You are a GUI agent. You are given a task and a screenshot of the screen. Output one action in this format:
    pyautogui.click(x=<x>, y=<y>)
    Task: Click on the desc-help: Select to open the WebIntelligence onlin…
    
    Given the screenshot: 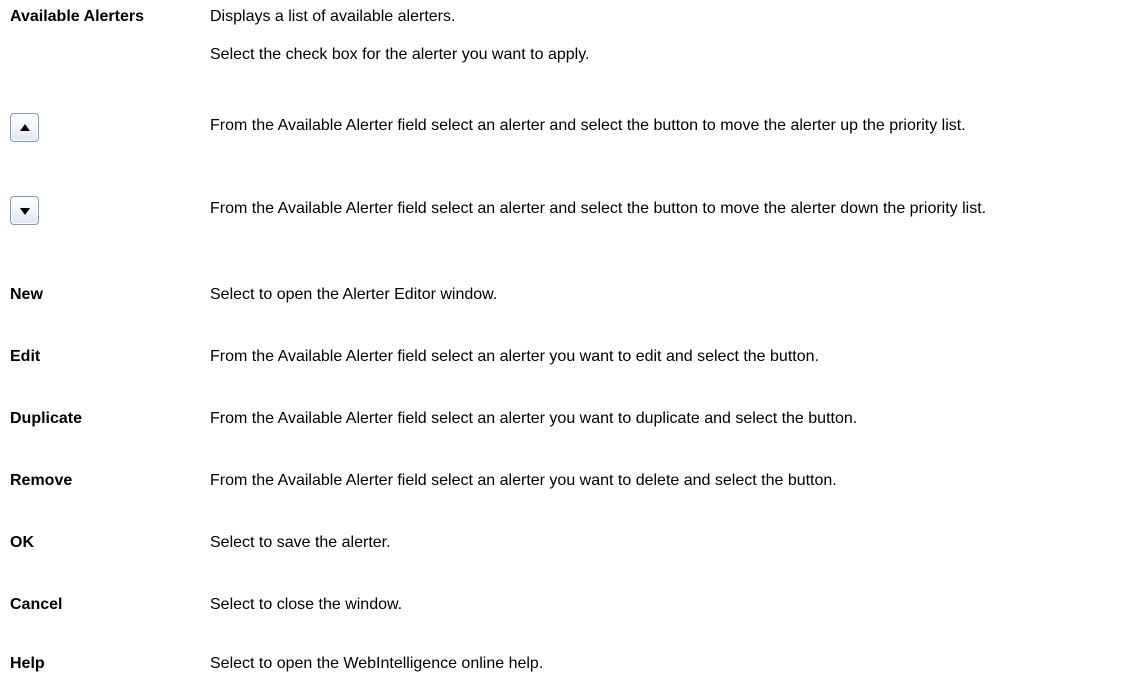 What is the action you would take?
    pyautogui.click(x=377, y=663)
    